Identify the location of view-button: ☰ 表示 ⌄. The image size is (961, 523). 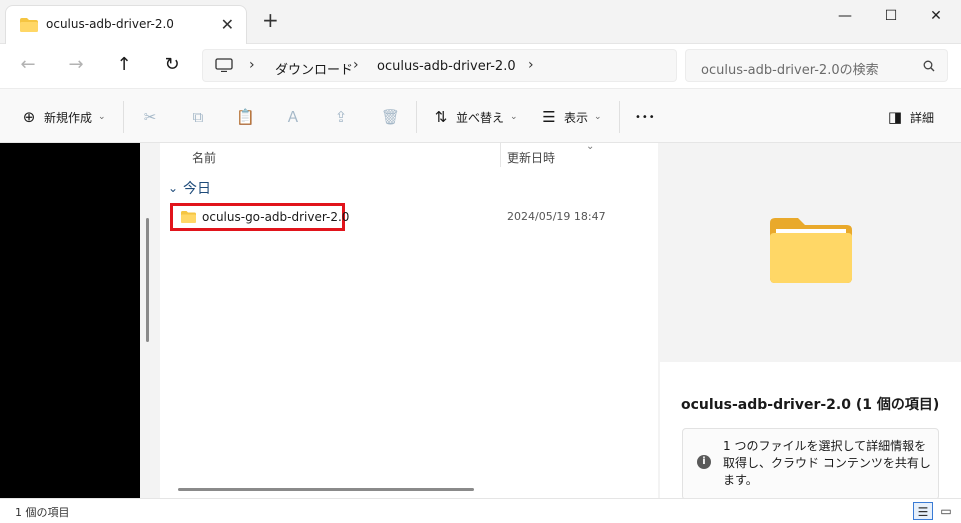
(571, 117).